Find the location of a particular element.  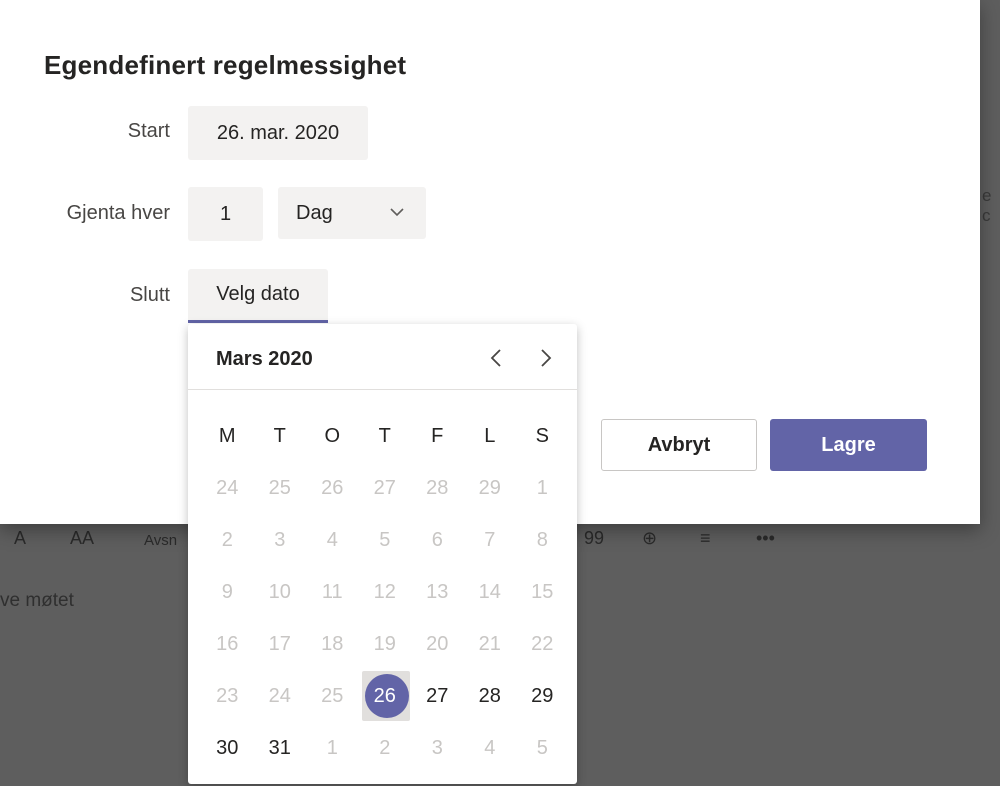

calendar-day-number: 17 is located at coordinates (279, 643).